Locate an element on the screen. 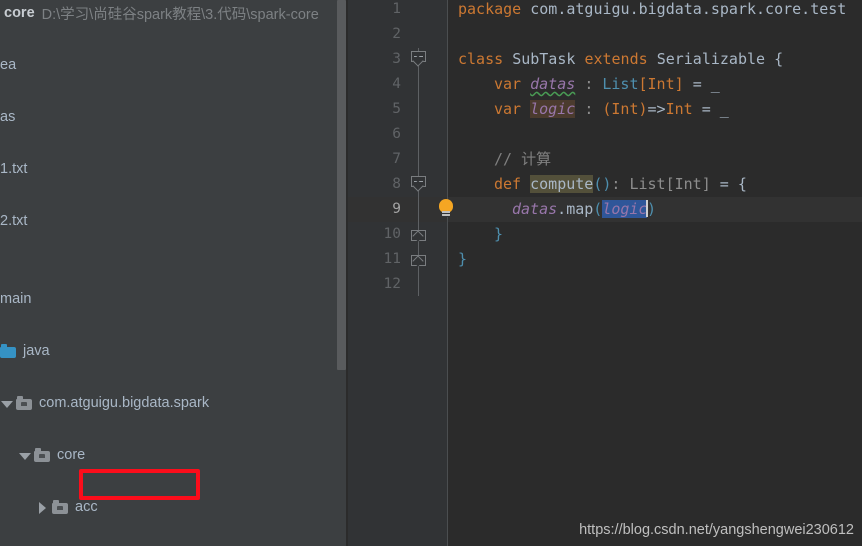 Image resolution: width=862 pixels, height=546 pixels. watermark-text: https://blog.csdn.net/yangshengwei230612 is located at coordinates (716, 530).